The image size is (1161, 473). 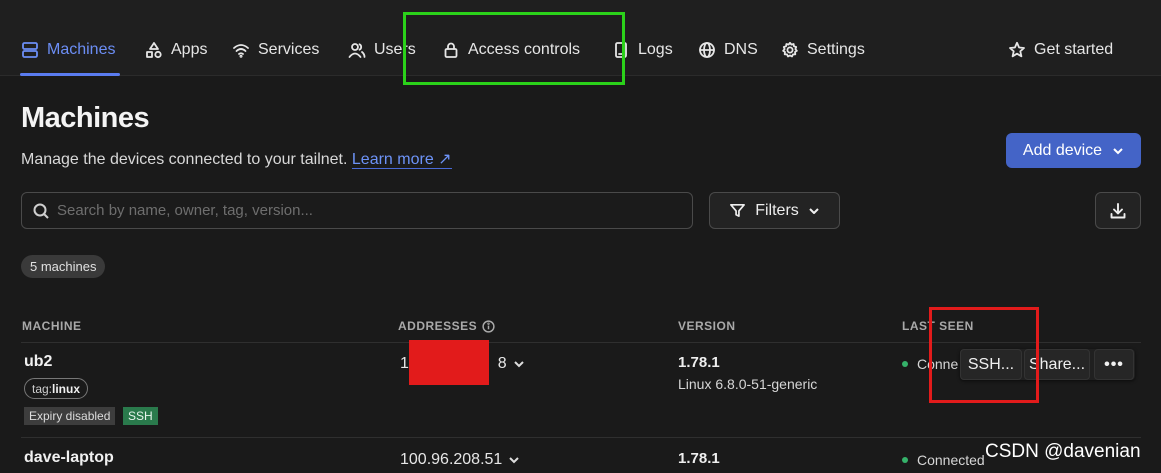 I want to click on nav-tab-label: Apps, so click(x=189, y=49).